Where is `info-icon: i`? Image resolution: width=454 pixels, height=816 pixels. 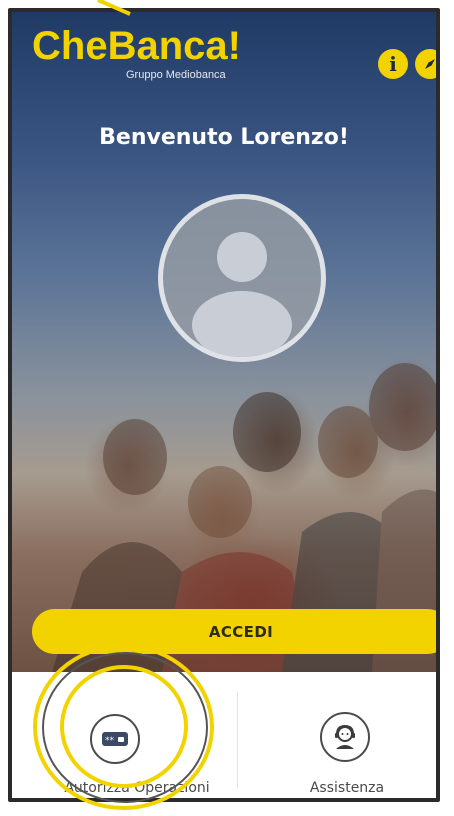
info-icon: i is located at coordinates (393, 64).